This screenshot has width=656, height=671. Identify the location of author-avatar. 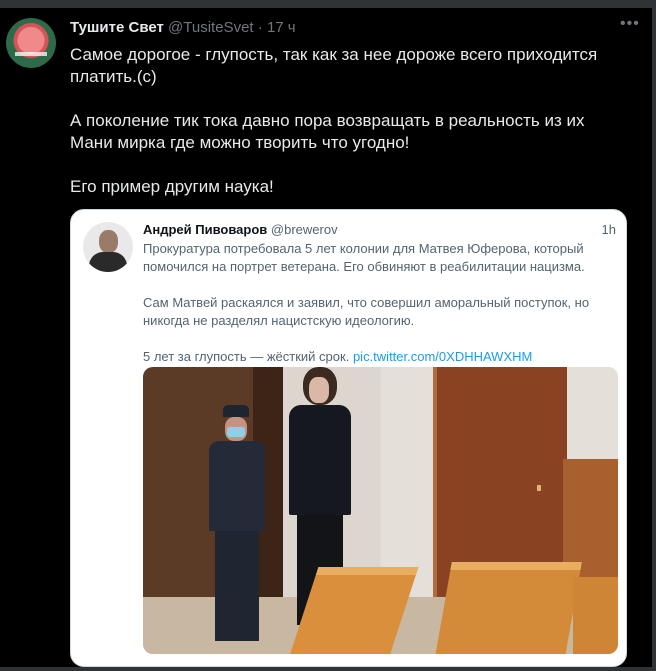
(31, 43).